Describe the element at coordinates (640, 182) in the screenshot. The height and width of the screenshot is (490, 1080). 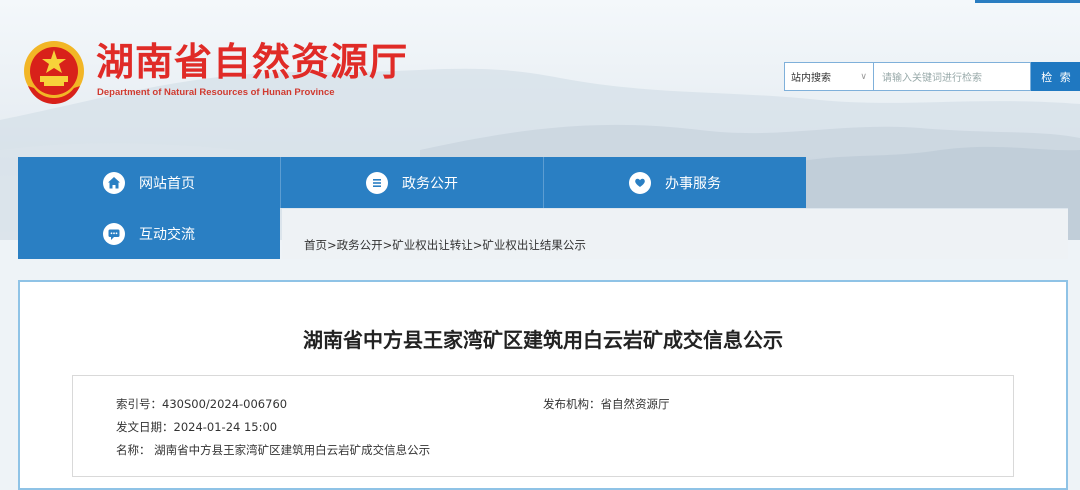
I see `heart-hands-icon` at that location.